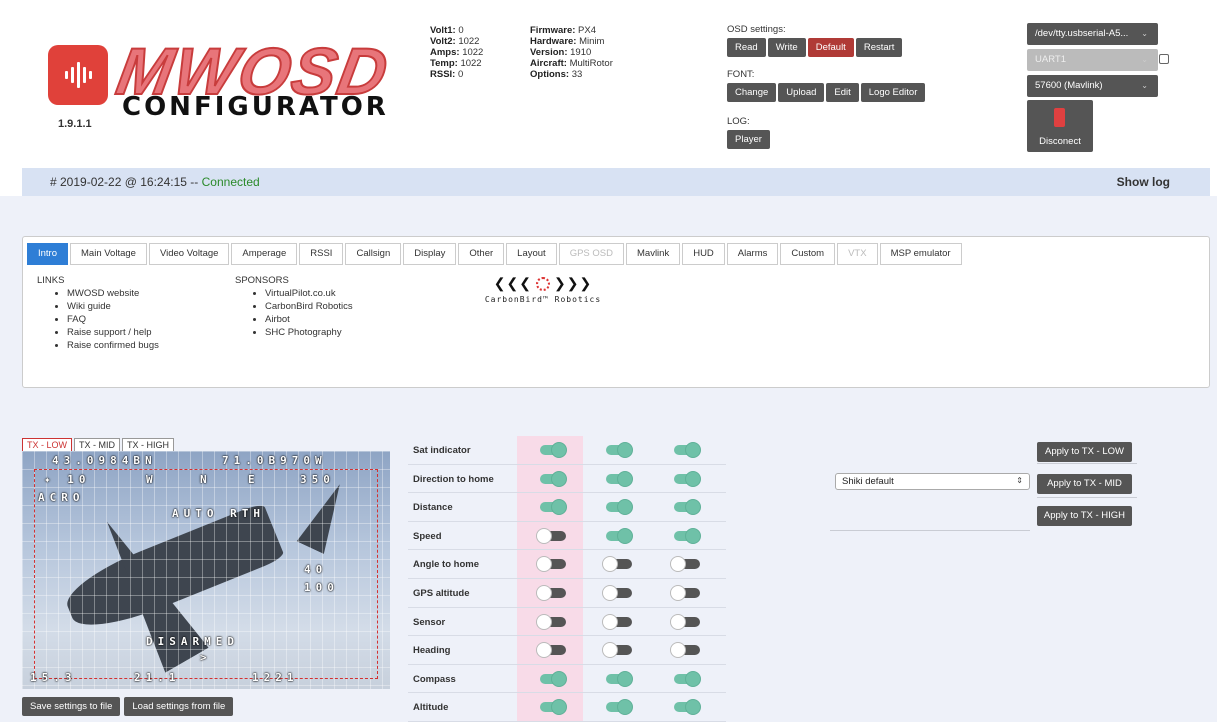 The height and width of the screenshot is (722, 1217). Describe the element at coordinates (752, 92) in the screenshot. I see `font-change-button: Change` at that location.